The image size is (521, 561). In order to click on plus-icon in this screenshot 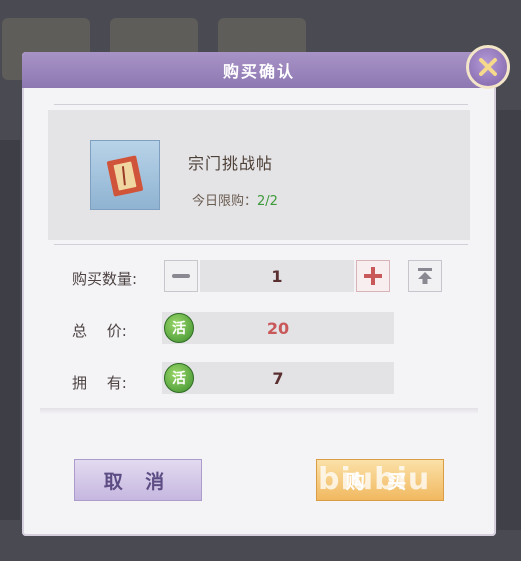, I will do `click(373, 276)`.